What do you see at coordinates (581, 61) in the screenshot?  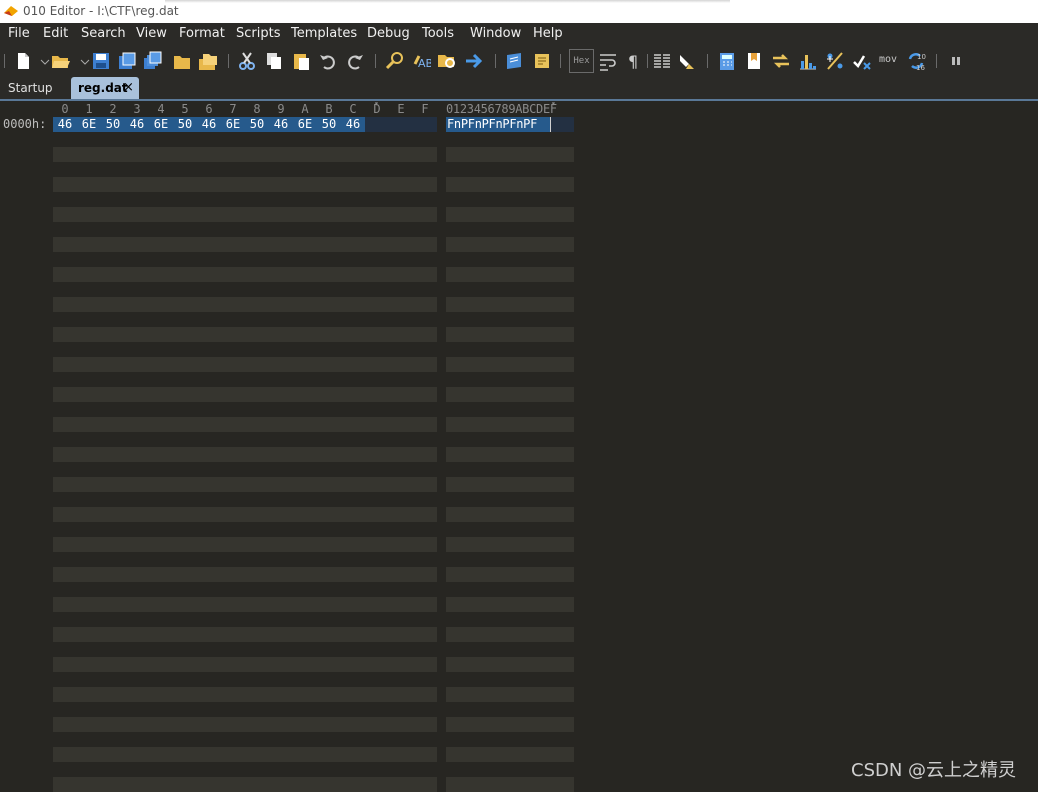 I see `hex-mode-toggle: Hex` at bounding box center [581, 61].